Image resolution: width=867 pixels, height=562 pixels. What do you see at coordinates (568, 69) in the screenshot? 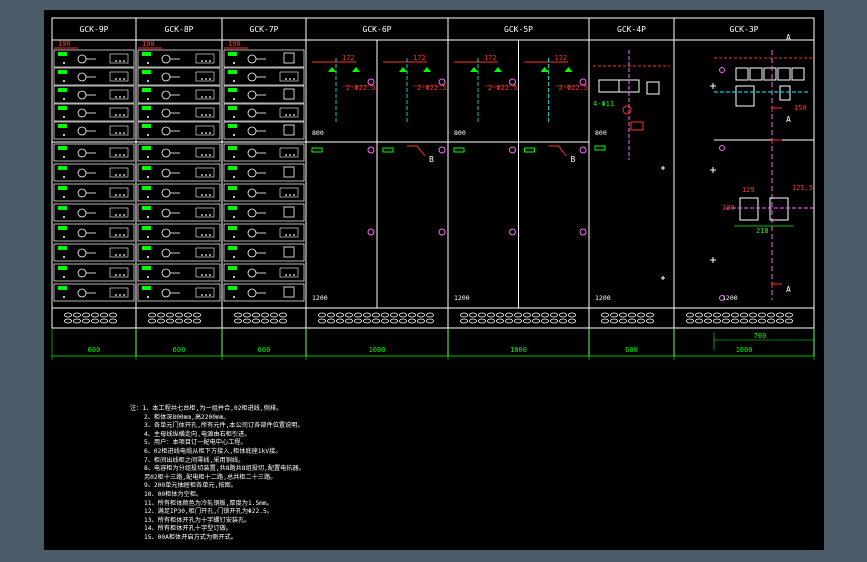
I see `meter-cutout` at bounding box center [568, 69].